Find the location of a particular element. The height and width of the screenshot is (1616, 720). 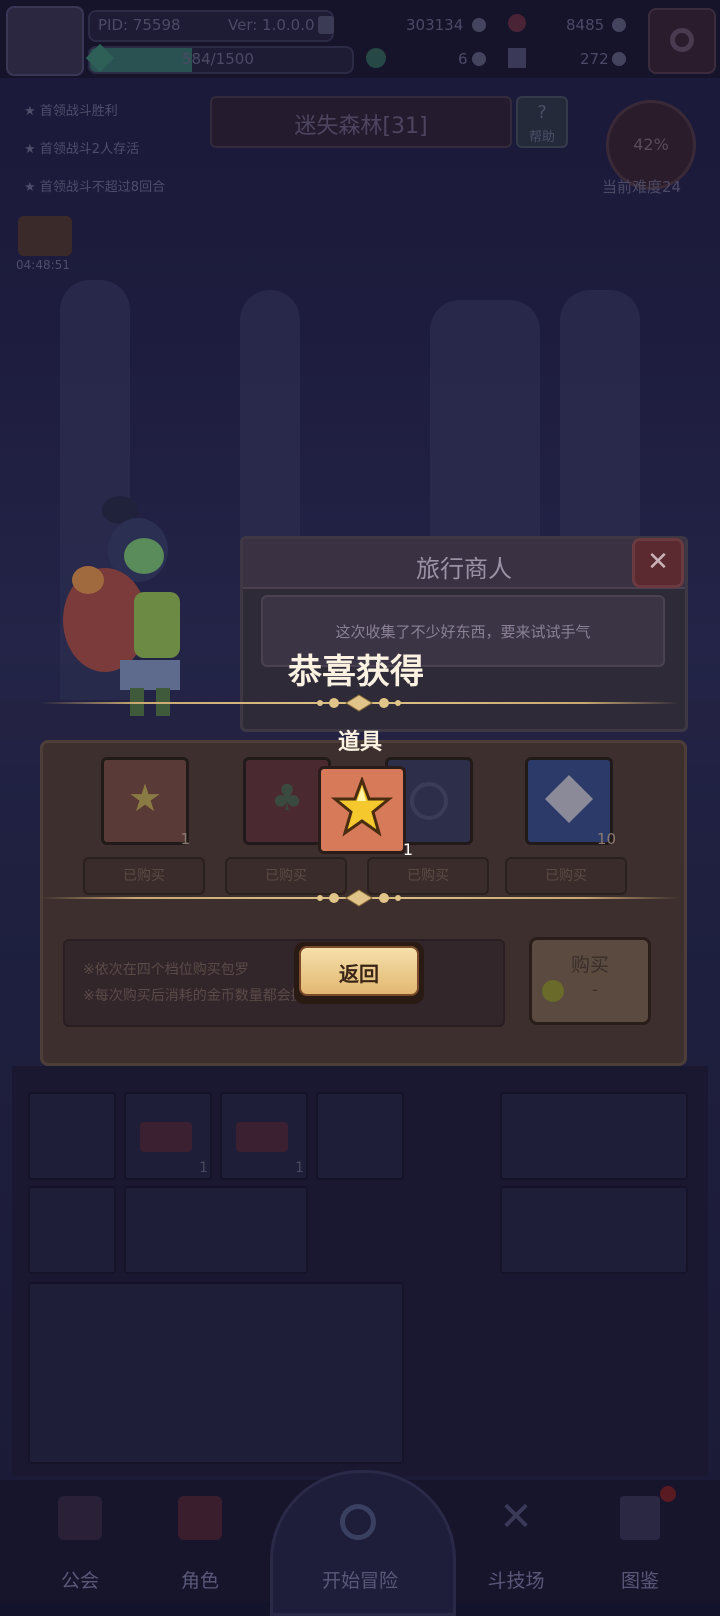

copy-icon is located at coordinates (326, 25).